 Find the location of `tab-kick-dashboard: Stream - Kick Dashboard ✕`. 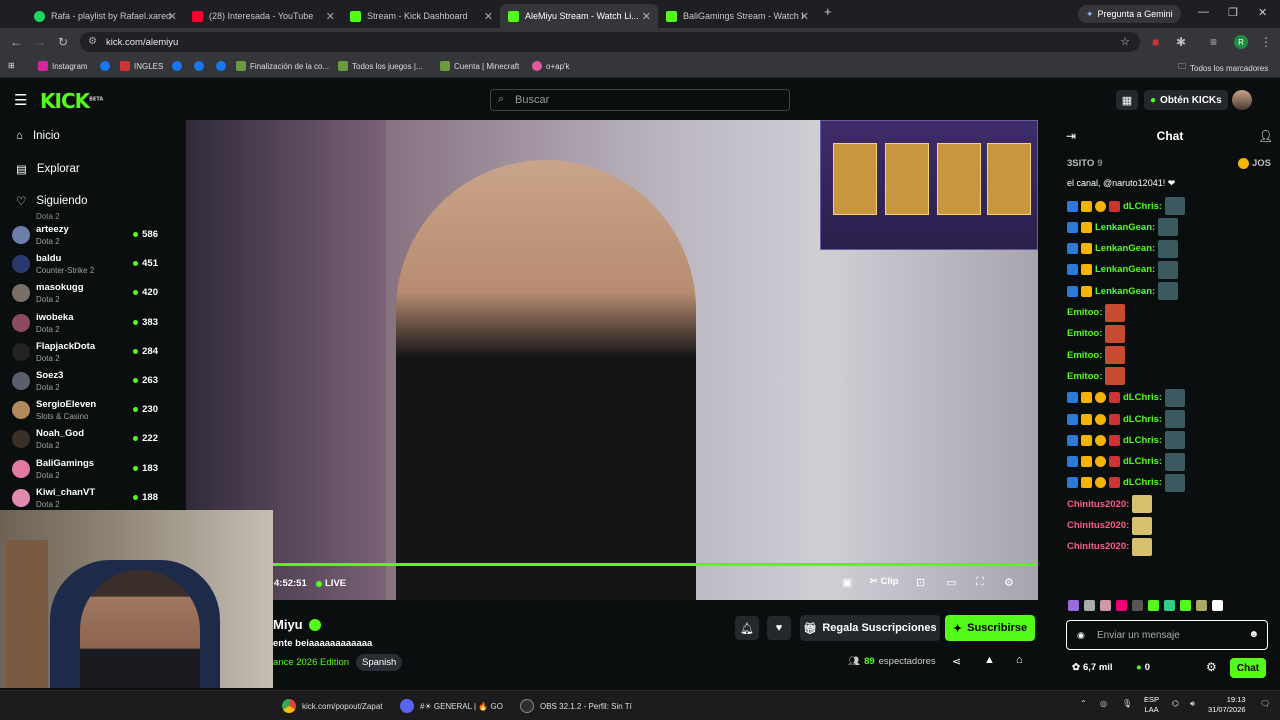

tab-kick-dashboard: Stream - Kick Dashboard ✕ is located at coordinates (421, 16).